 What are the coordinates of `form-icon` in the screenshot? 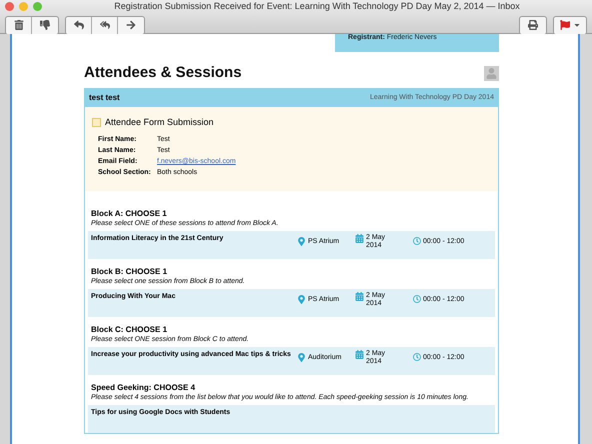 It's located at (96, 123).